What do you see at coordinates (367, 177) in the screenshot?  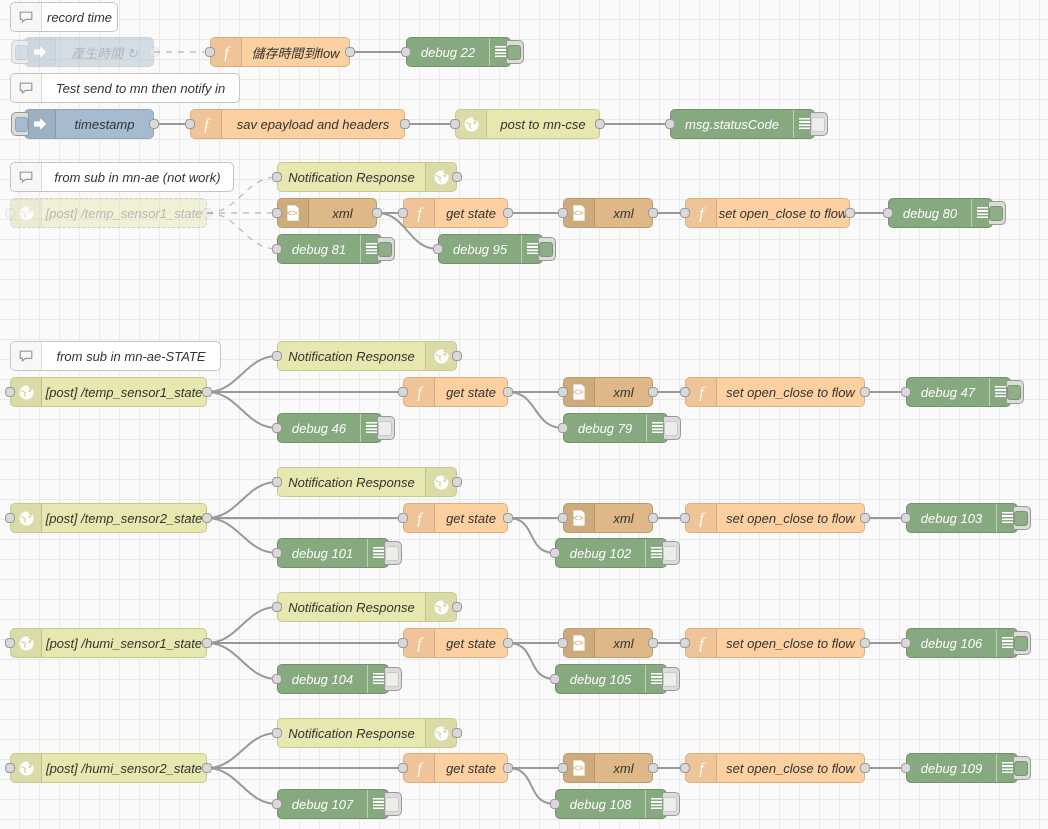 I see `node-http-nr1: Notification Response` at bounding box center [367, 177].